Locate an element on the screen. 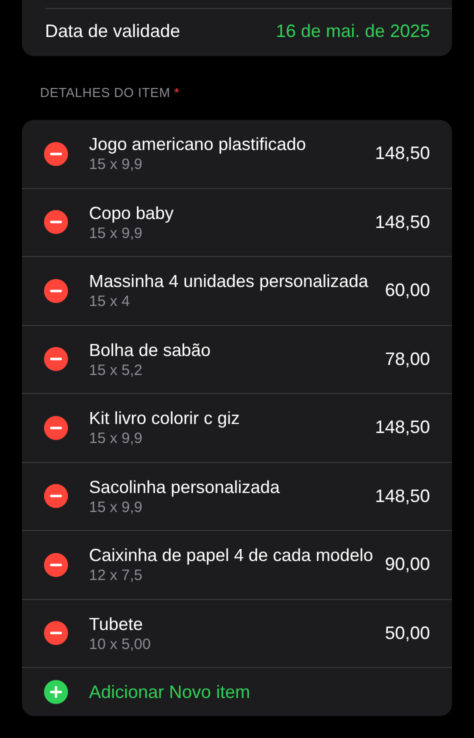 The height and width of the screenshot is (738, 474). item-price: 60,00 is located at coordinates (407, 290).